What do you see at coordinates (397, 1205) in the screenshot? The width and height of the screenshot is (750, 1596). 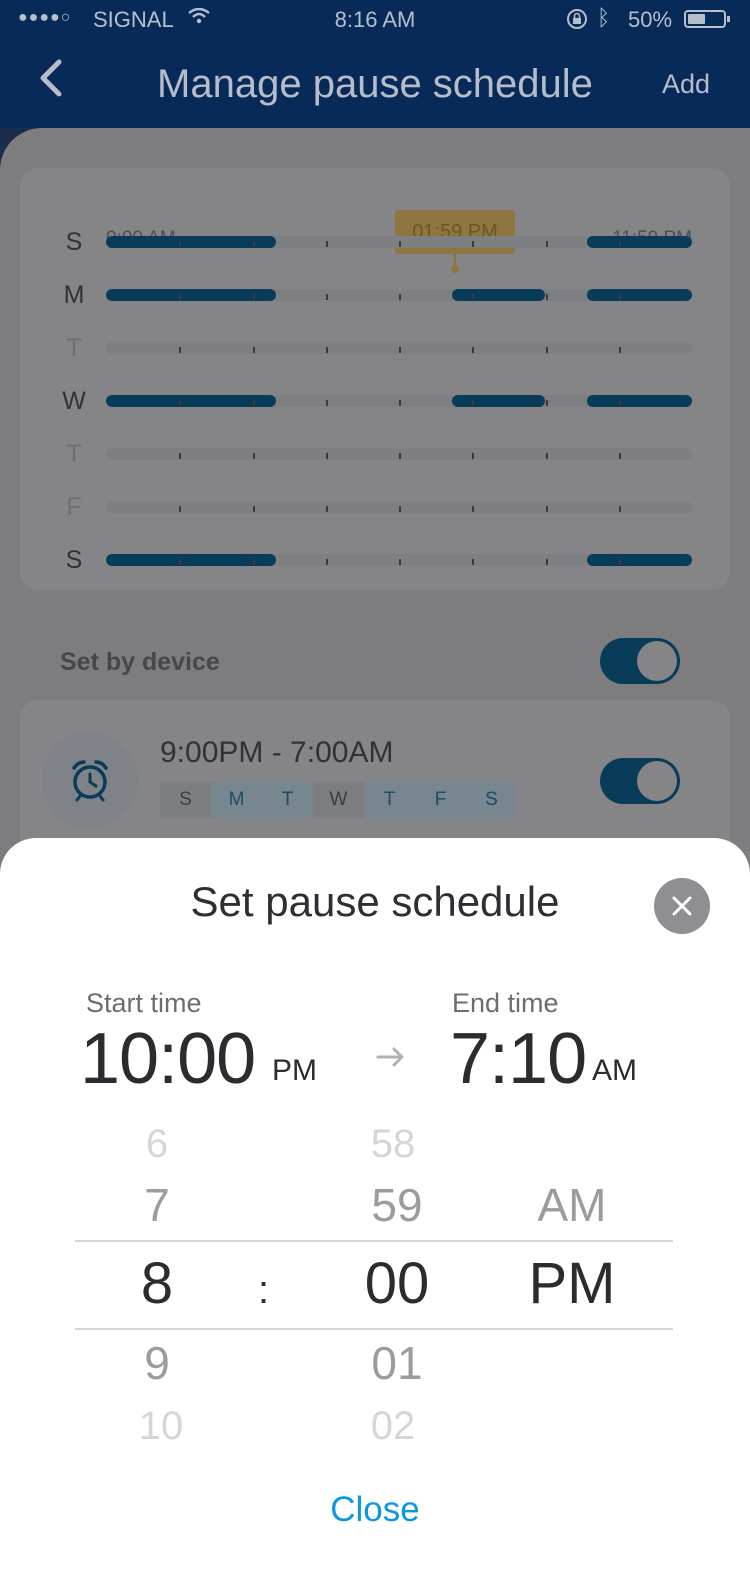 I see `minute-option: 59` at bounding box center [397, 1205].